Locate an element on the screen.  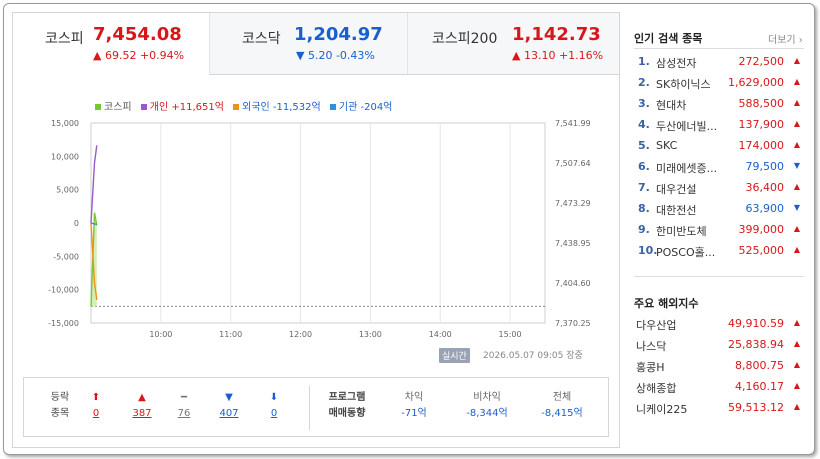
popular-item: 3. 현대차 588,500 ▲ is located at coordinates (722, 104).